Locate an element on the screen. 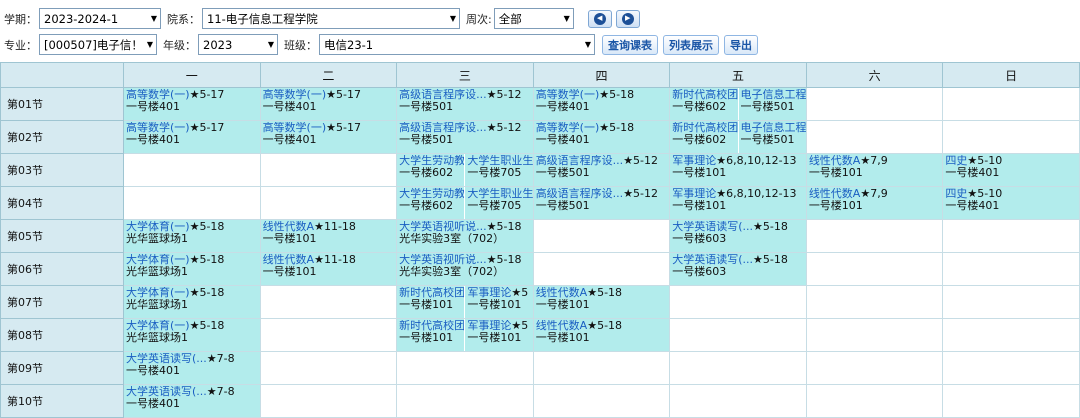 This screenshot has height=418, width=1080. list-view-button: 列表展示 is located at coordinates (691, 44).